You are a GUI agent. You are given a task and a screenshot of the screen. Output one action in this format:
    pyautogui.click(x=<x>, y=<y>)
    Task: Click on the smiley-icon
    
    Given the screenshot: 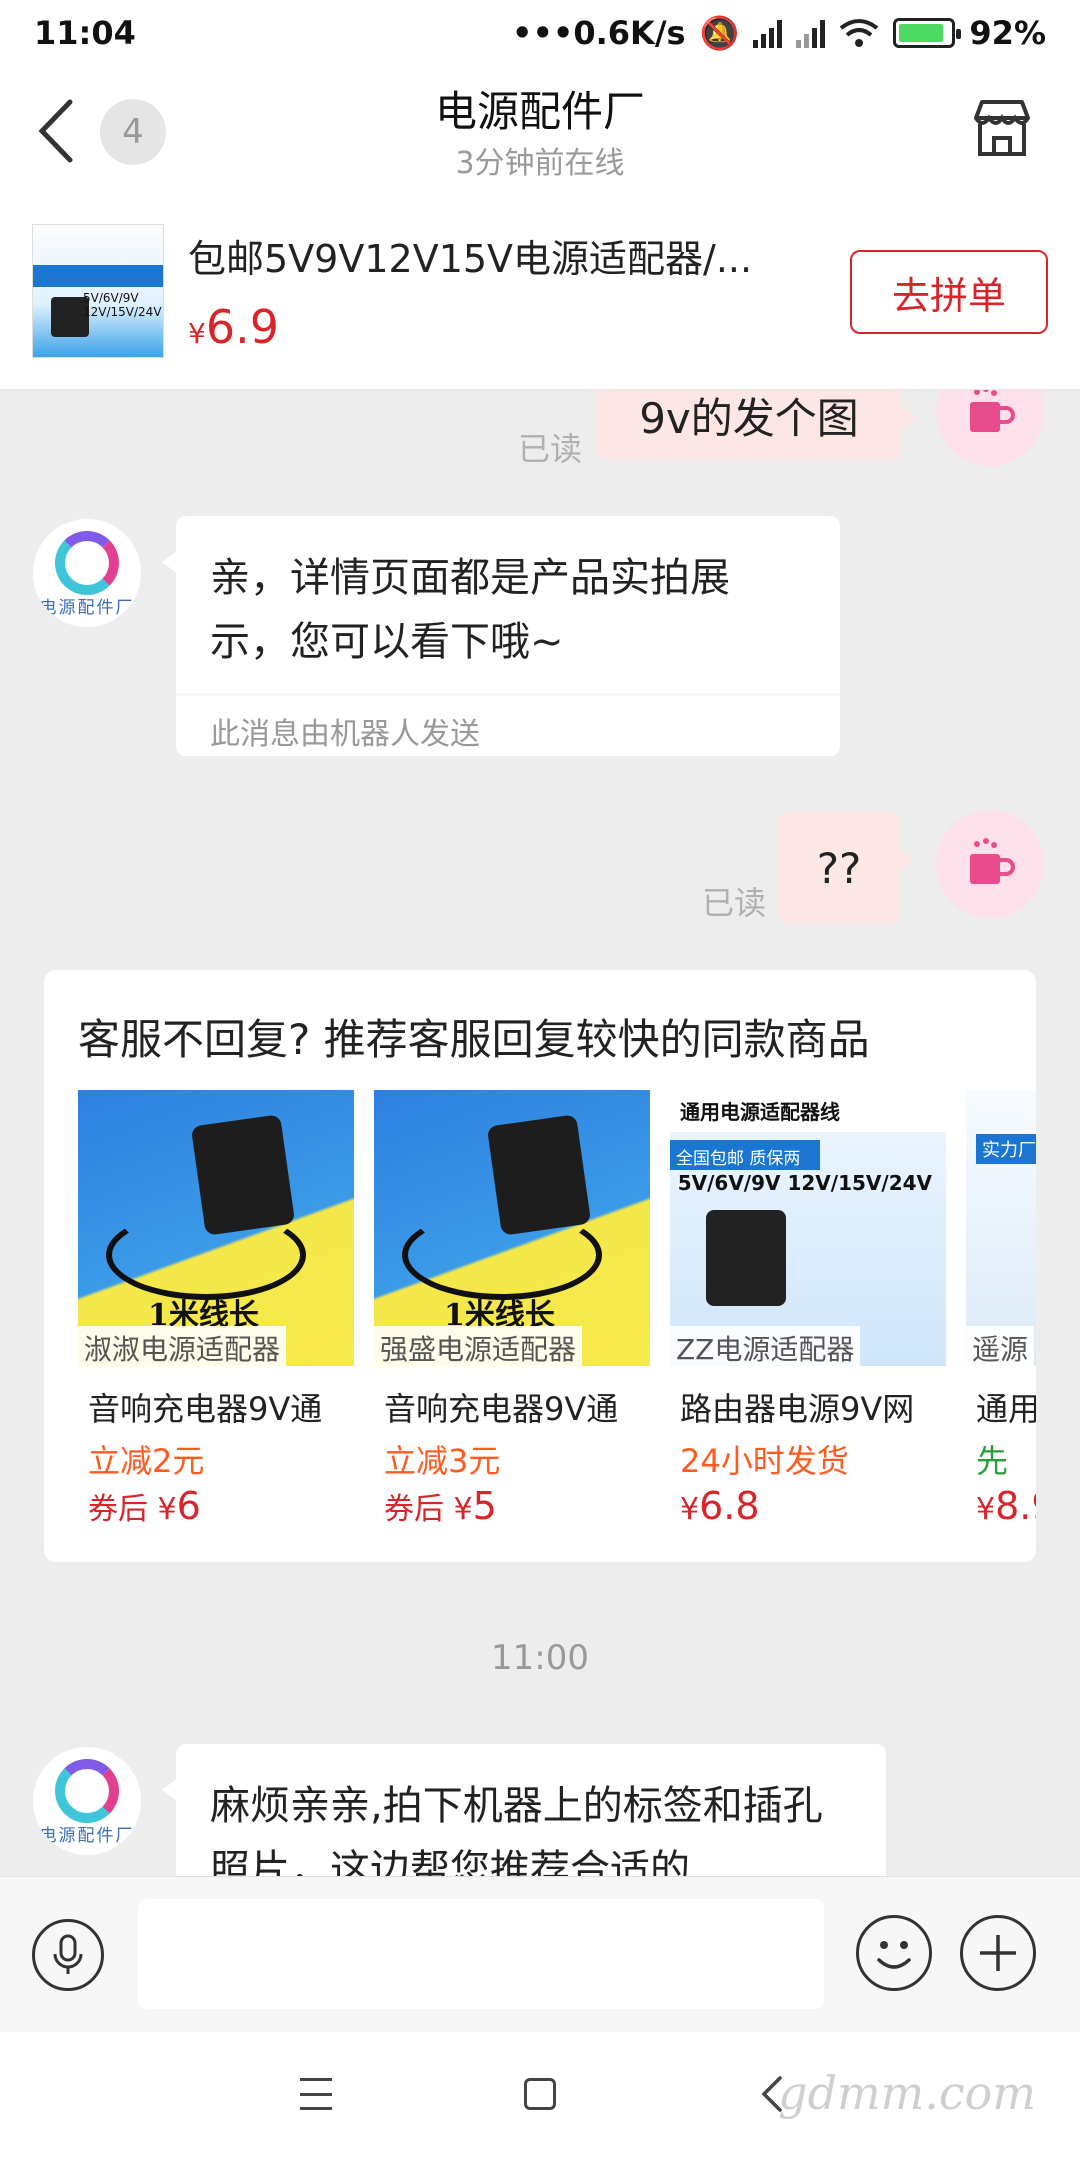 What is the action you would take?
    pyautogui.click(x=894, y=1955)
    